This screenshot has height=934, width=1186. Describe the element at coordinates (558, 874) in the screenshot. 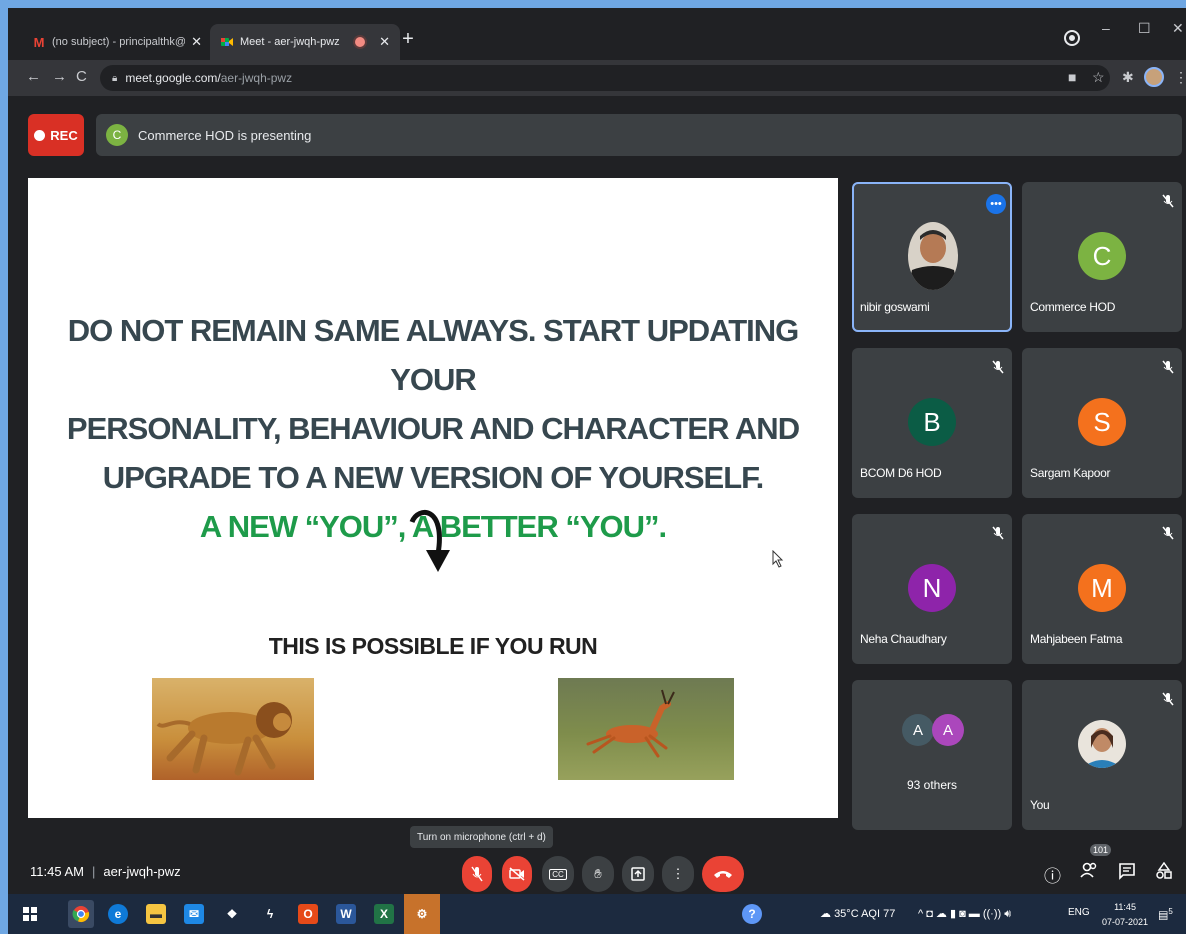

I see `captions-button: CC` at that location.